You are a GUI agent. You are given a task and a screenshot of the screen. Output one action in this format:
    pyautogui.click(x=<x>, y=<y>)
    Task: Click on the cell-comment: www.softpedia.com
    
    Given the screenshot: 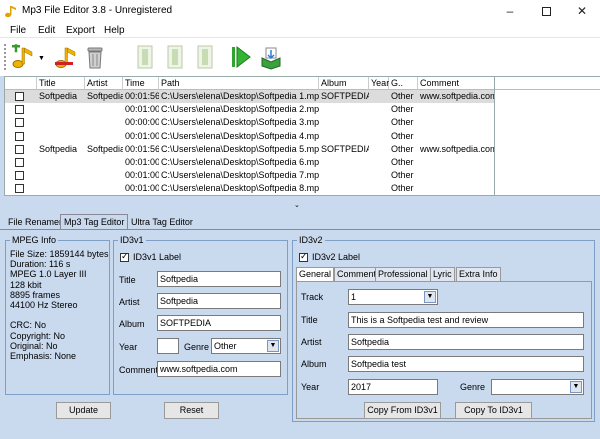 What is the action you would take?
    pyautogui.click(x=457, y=148)
    